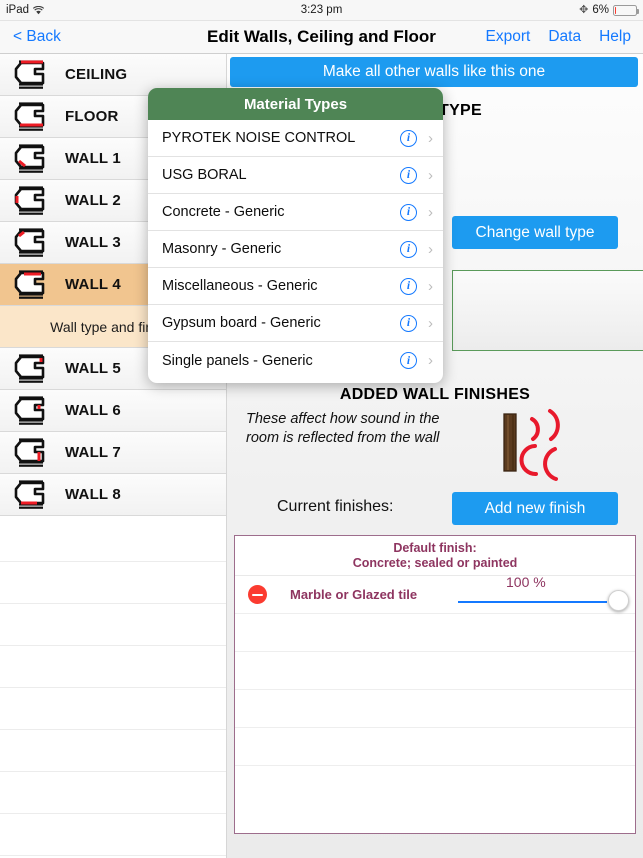  What do you see at coordinates (600, 10) in the screenshot?
I see `battery-percent-label: 6%` at bounding box center [600, 10].